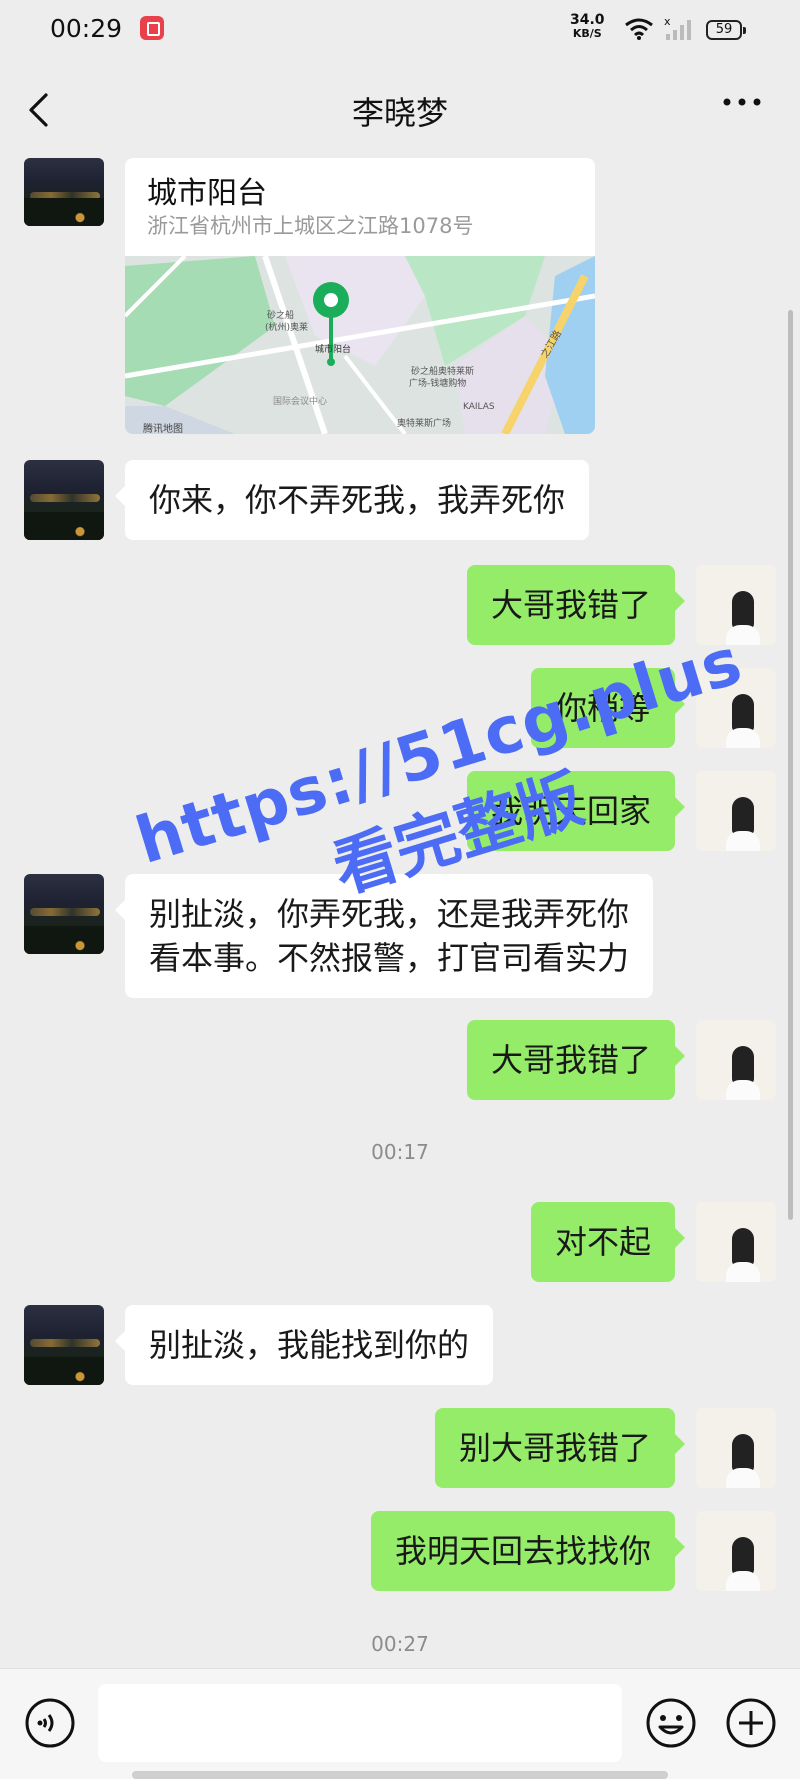 This screenshot has height=1779, width=800. What do you see at coordinates (310, 226) in the screenshot?
I see `location-address: 浙江省杭州市上城区之江路1078号` at bounding box center [310, 226].